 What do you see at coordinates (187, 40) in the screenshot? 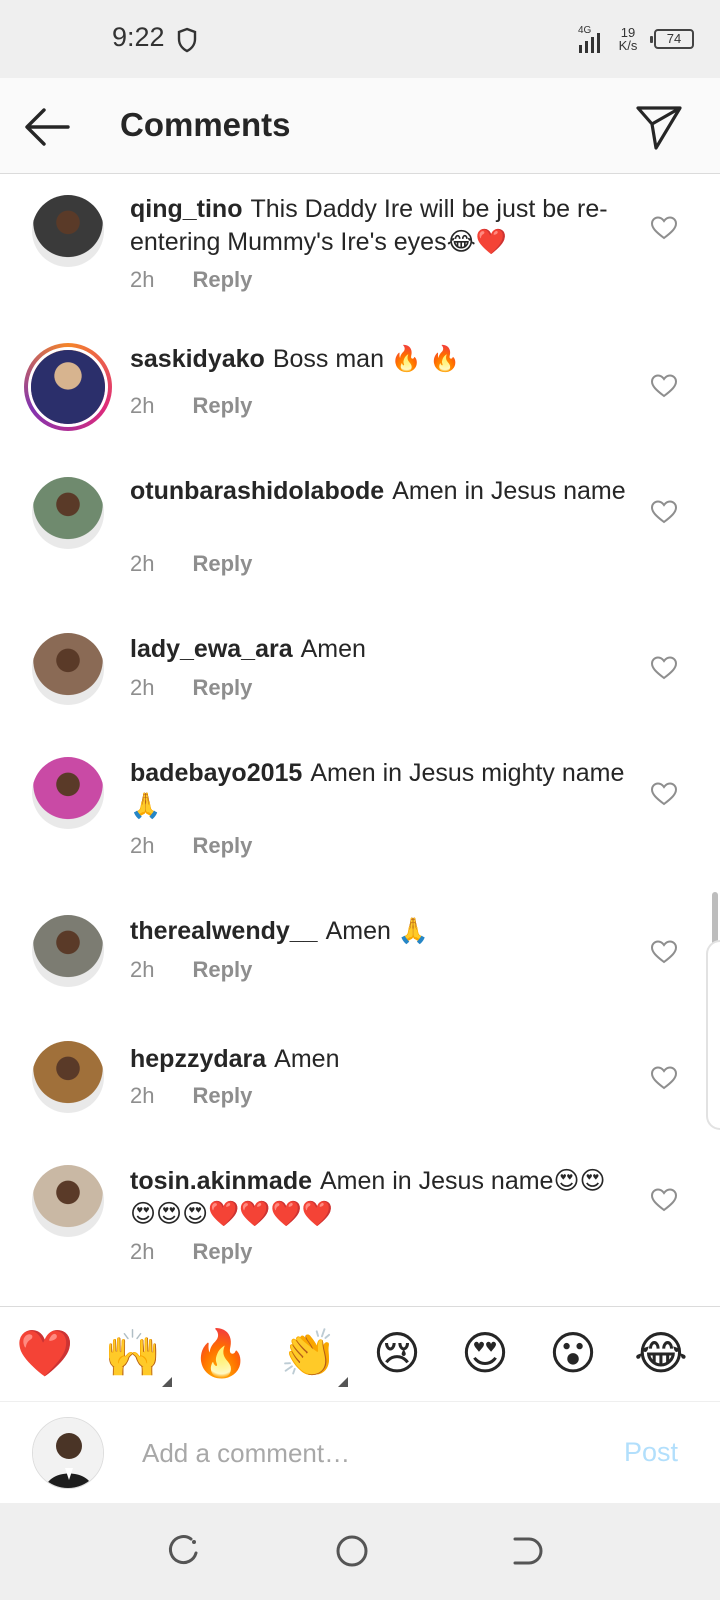
I see `shield-icon` at bounding box center [187, 40].